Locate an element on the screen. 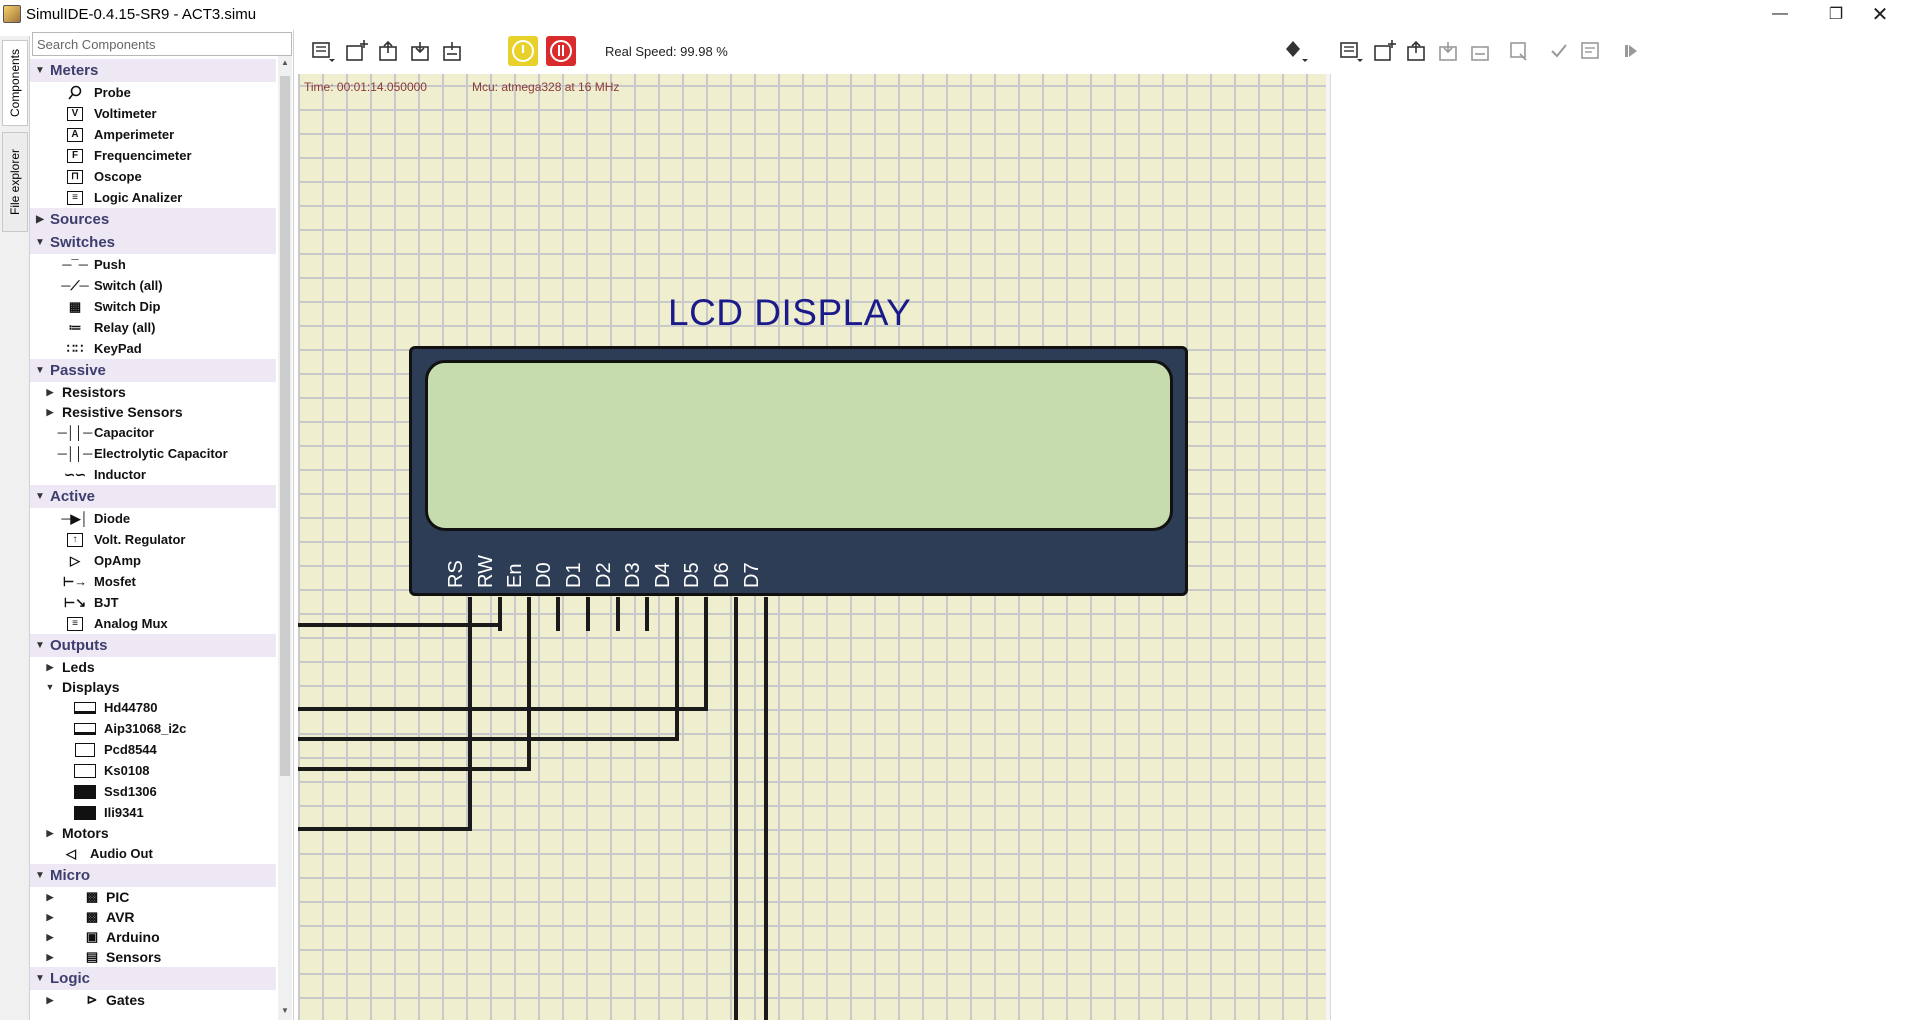  pin-label-d6: D6 is located at coordinates (722, 575).